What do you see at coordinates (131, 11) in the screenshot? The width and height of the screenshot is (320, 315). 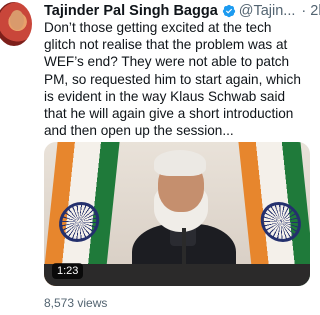 I see `author-name: Tajinder Pal Singh Bagga` at bounding box center [131, 11].